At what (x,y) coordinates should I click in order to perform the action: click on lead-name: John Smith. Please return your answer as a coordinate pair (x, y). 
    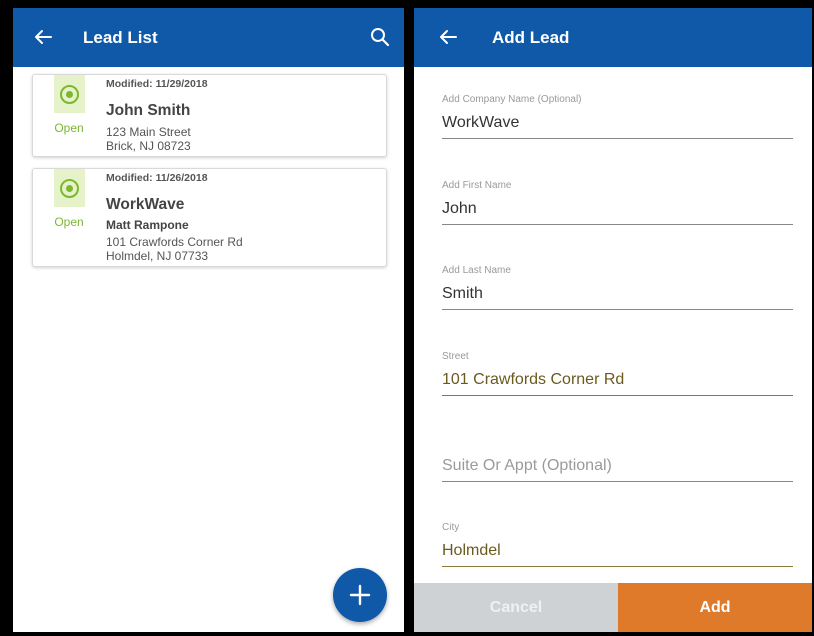
    Looking at the image, I should click on (148, 110).